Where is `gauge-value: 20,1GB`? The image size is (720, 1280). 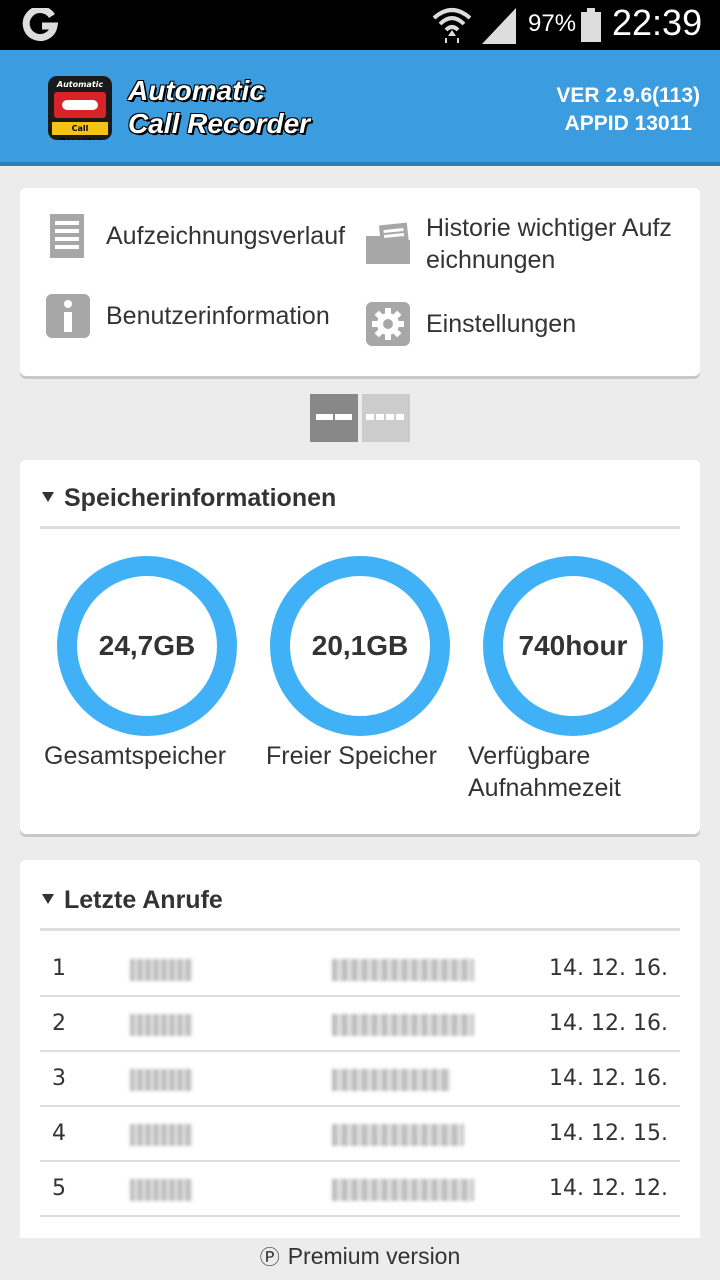
gauge-value: 20,1GB is located at coordinates (360, 645).